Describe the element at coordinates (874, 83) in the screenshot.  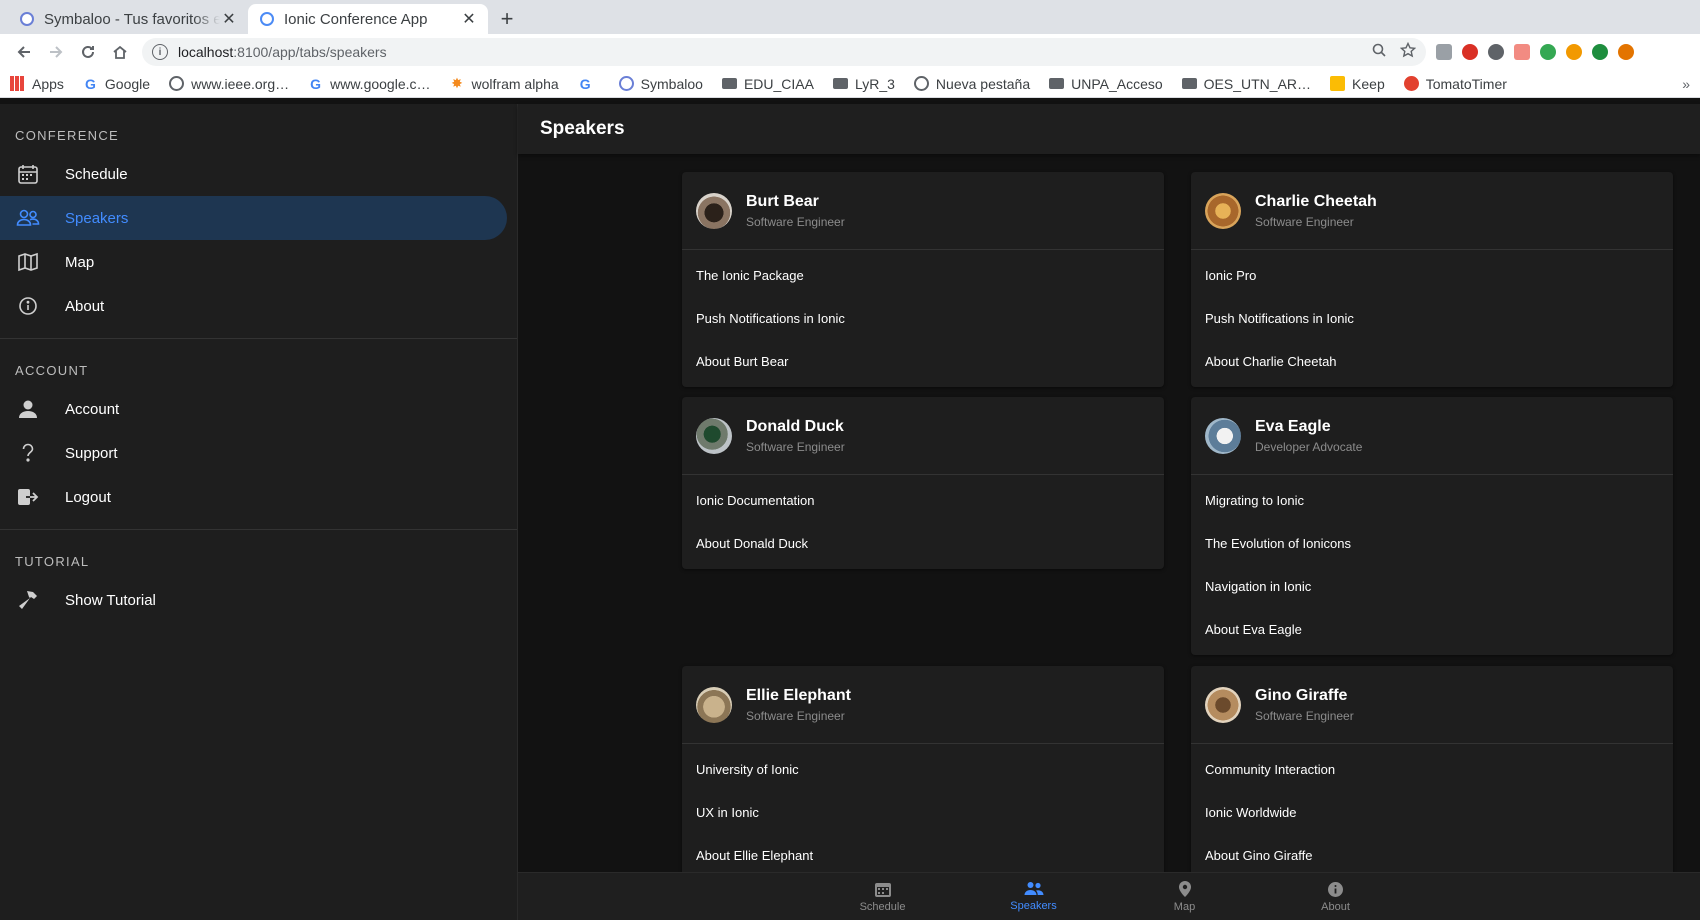
I see `bookmark-label: LyR_3` at that location.